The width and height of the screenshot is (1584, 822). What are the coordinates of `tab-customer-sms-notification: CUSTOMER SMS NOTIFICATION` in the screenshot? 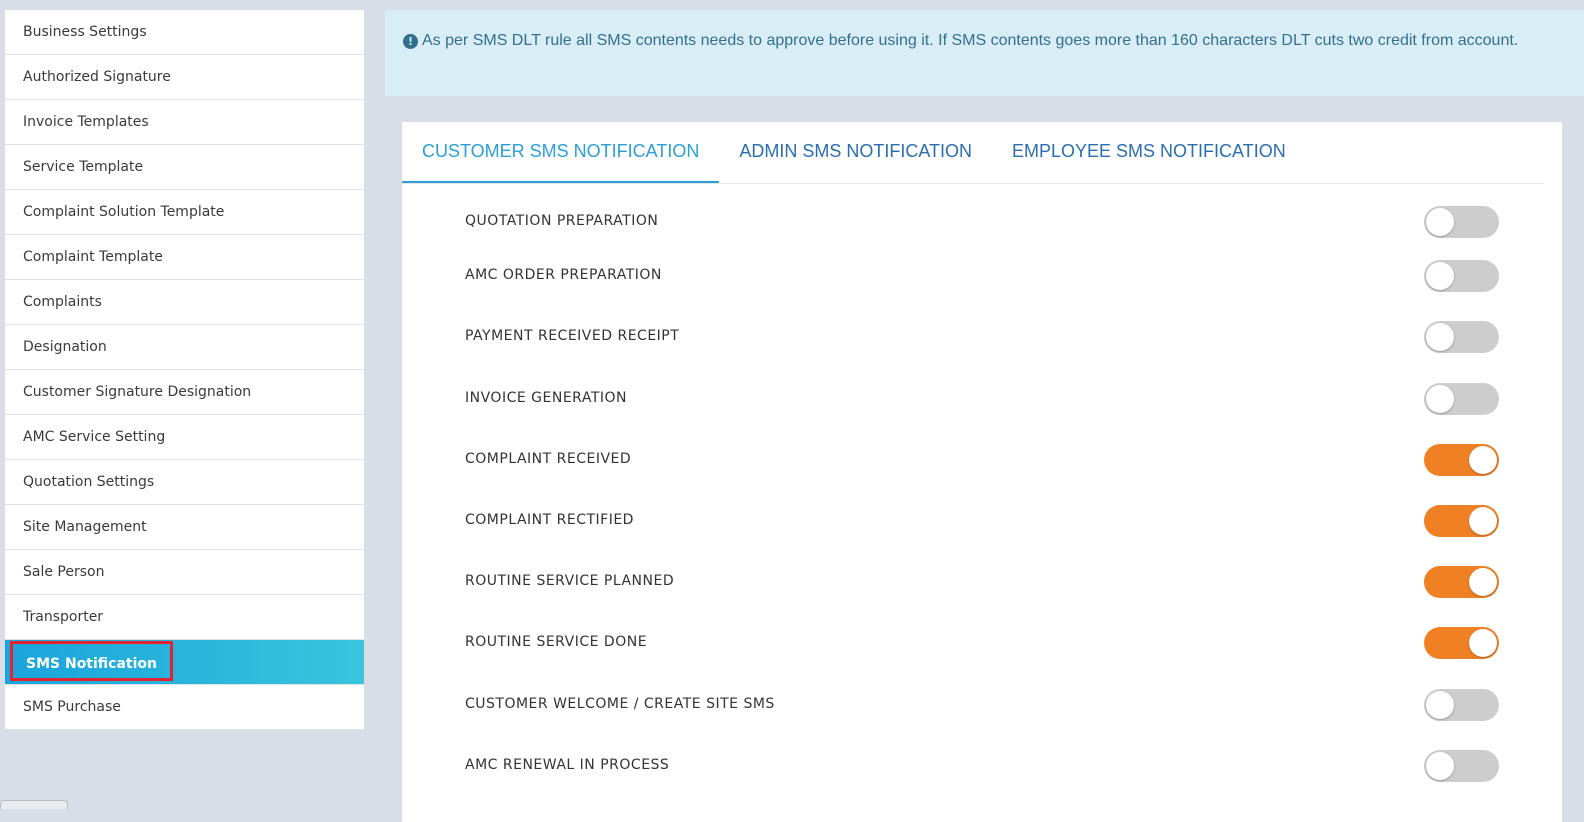 It's located at (561, 152).